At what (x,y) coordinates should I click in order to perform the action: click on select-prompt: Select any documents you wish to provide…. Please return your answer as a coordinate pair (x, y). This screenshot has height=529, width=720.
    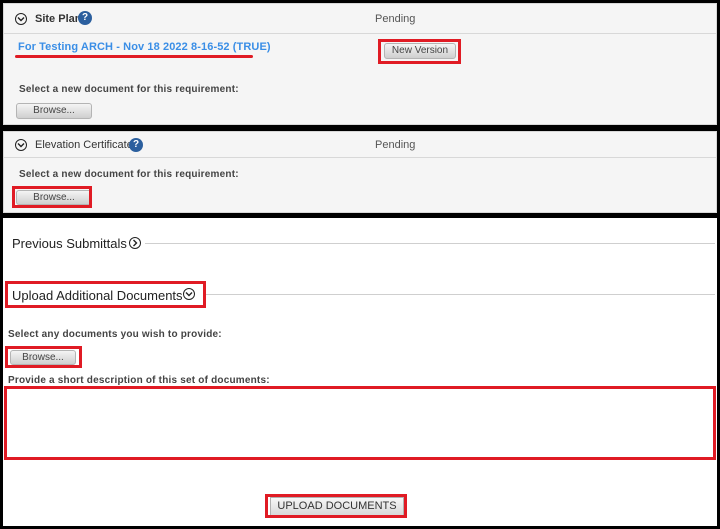
    Looking at the image, I should click on (115, 334).